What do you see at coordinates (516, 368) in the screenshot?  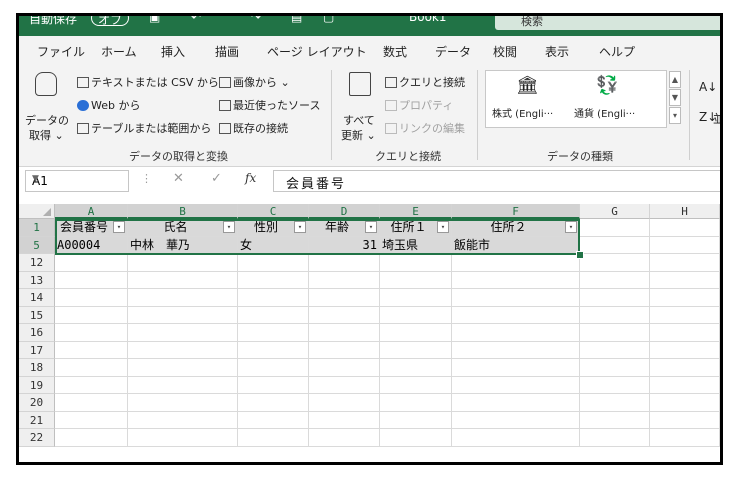 I see `cell-f18` at bounding box center [516, 368].